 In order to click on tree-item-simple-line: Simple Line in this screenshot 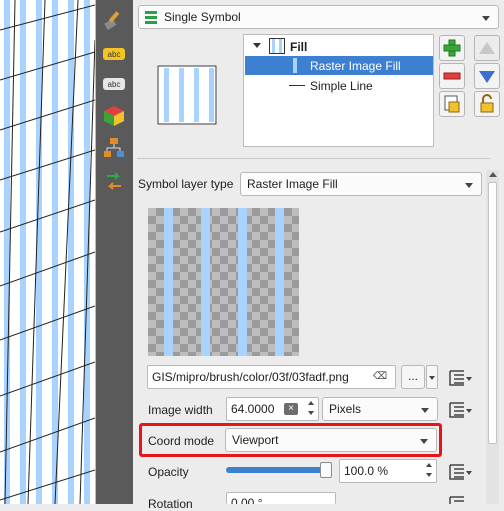, I will do `click(339, 85)`.